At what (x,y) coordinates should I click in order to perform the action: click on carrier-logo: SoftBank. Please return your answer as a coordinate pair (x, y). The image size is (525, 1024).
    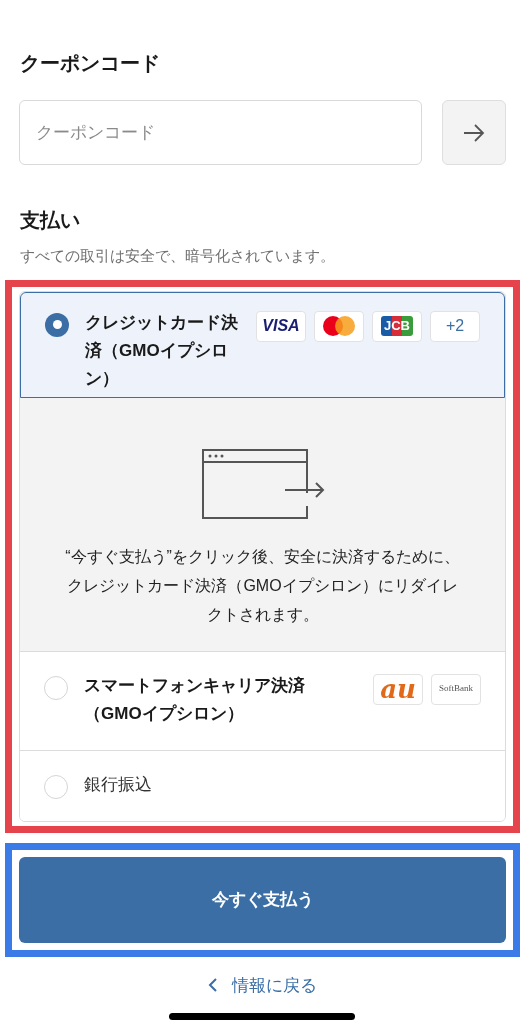
    Looking at the image, I should click on (456, 689).